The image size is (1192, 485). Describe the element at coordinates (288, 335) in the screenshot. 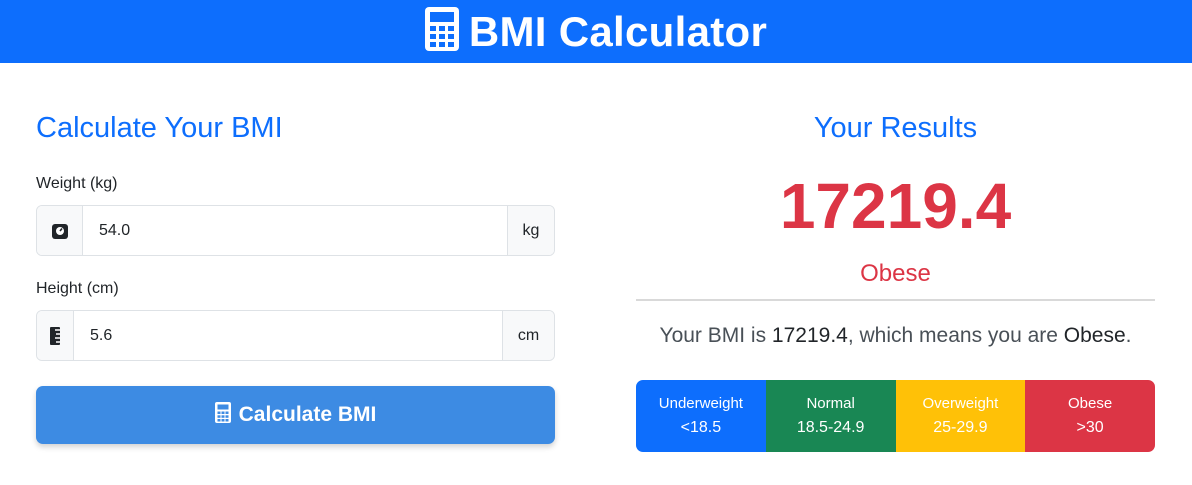

I see `height-input` at that location.